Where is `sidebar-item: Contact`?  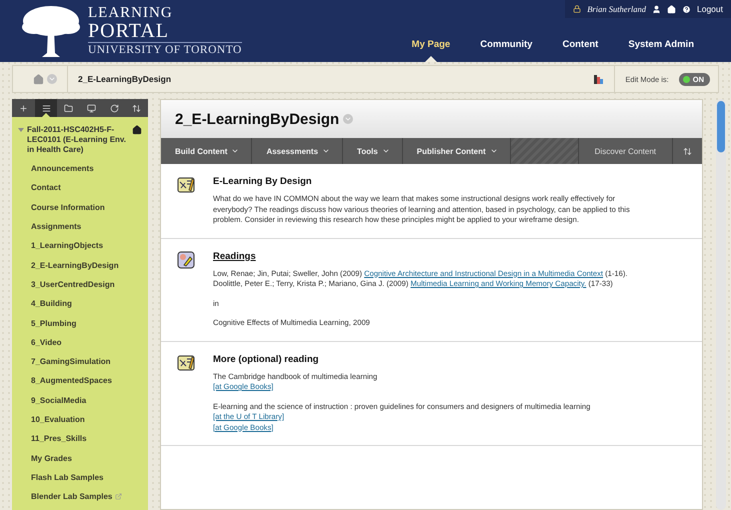 sidebar-item: Contact is located at coordinates (80, 188).